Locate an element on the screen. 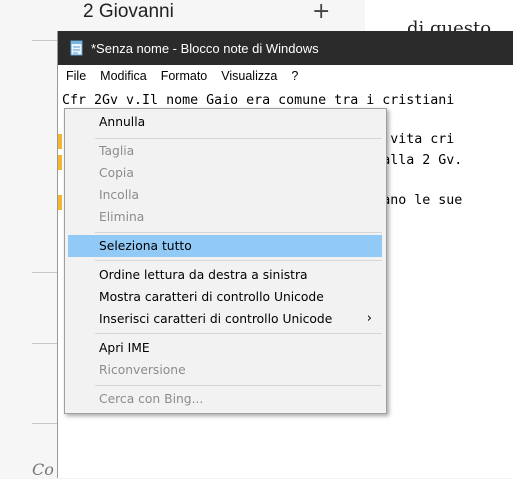  menu-item-label: Inserisci caratteri di controllo Unicode is located at coordinates (216, 319).